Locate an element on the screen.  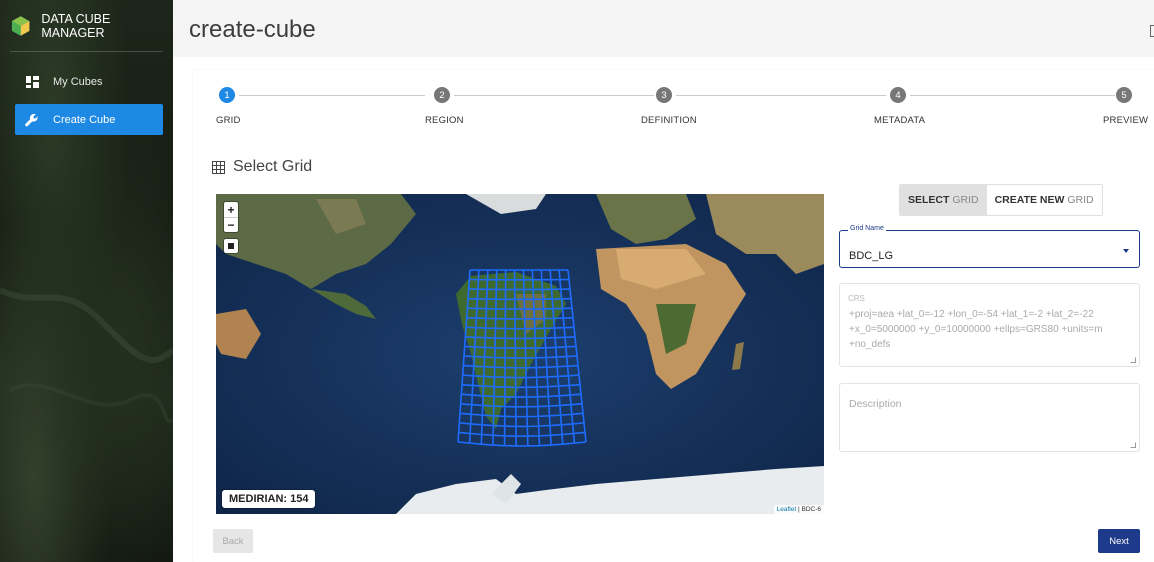
description-field: Description is located at coordinates (989, 417).